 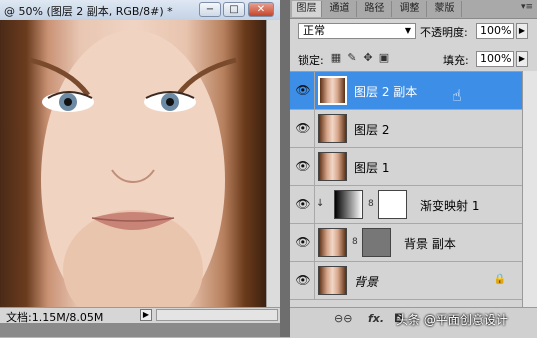 I want to click on layer-row: 👁 图层 1, so click(x=406, y=167).